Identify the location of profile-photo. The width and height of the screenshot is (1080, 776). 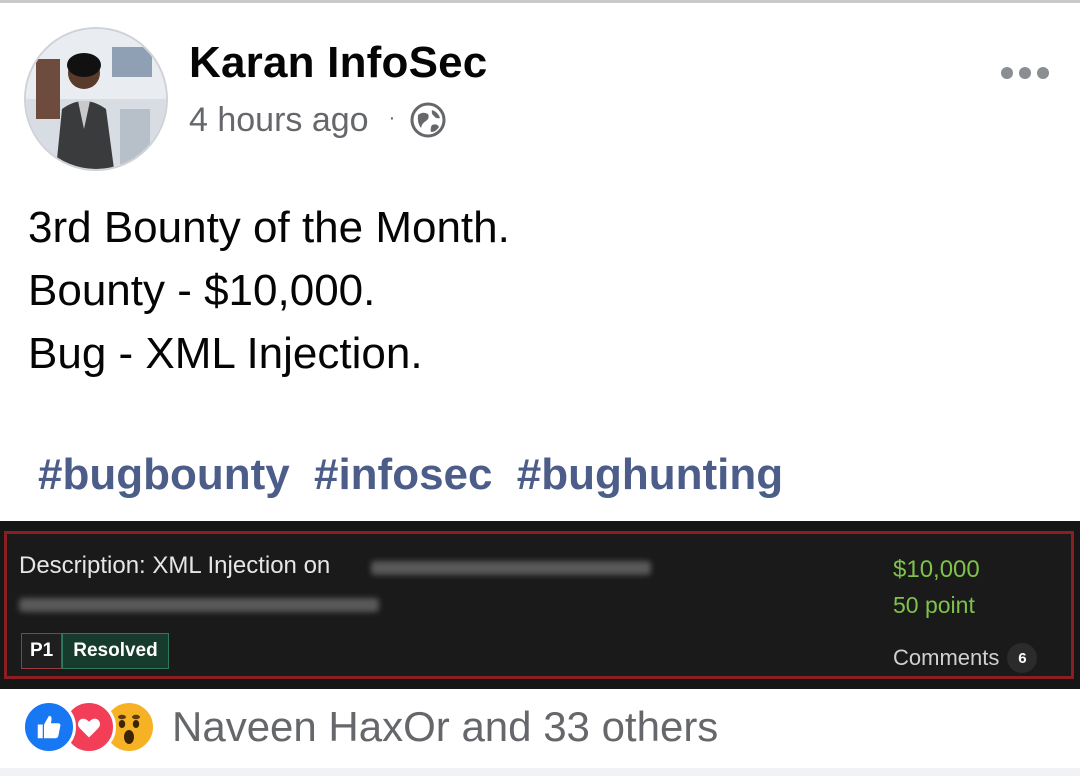
(96, 99).